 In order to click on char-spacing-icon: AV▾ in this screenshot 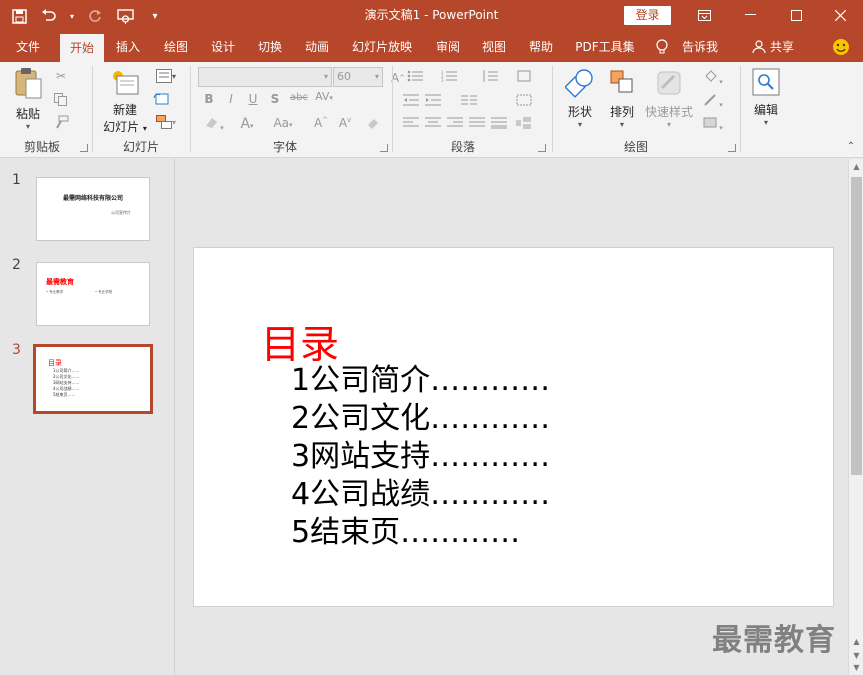, I will do `click(324, 96)`.